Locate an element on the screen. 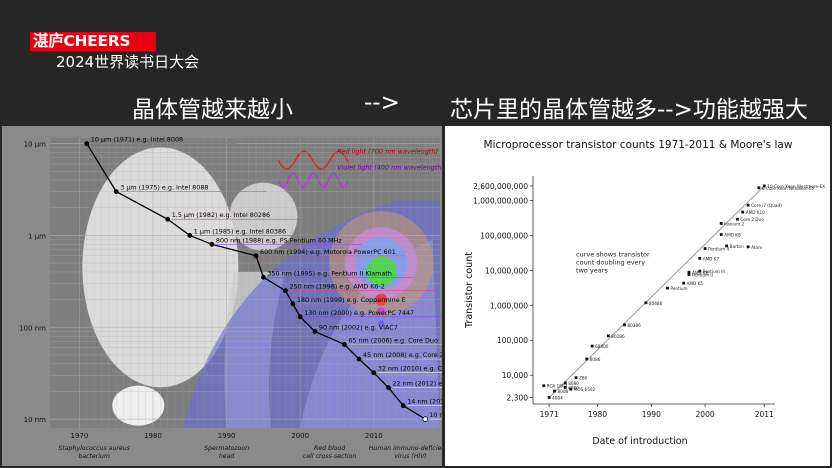 The width and height of the screenshot is (832, 468). y-tick-label: 10 µm is located at coordinates (35, 145).